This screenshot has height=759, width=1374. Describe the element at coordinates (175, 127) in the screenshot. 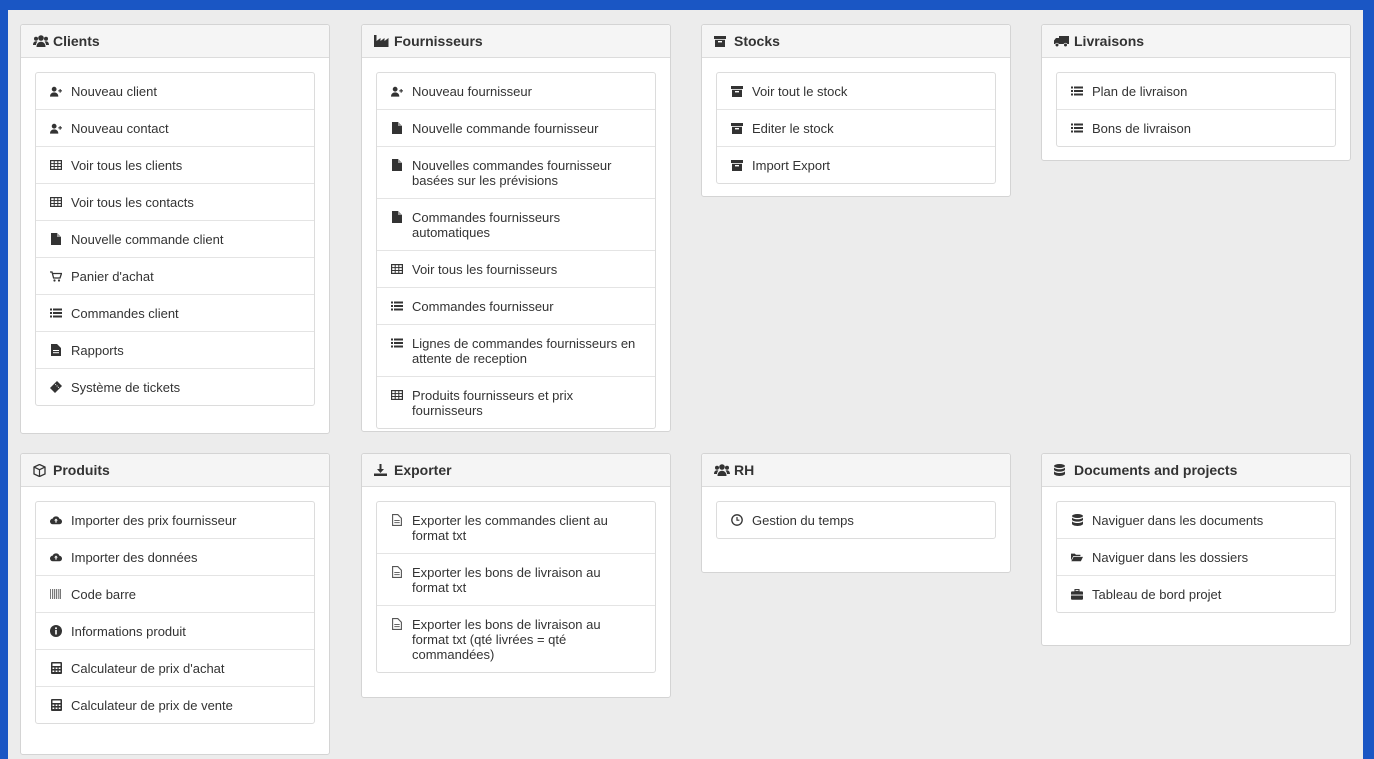

I see `menu-item-clients-2: Nouveau contact` at that location.